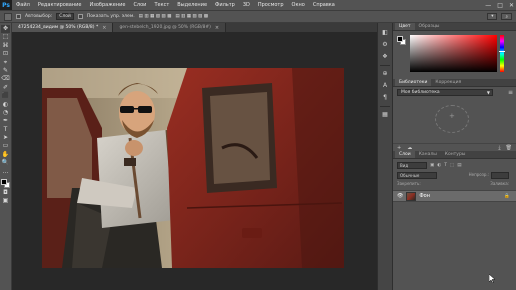 Image resolution: width=516 pixels, height=290 pixels. I want to click on menu-edit: Редактирование, so click(60, 5).